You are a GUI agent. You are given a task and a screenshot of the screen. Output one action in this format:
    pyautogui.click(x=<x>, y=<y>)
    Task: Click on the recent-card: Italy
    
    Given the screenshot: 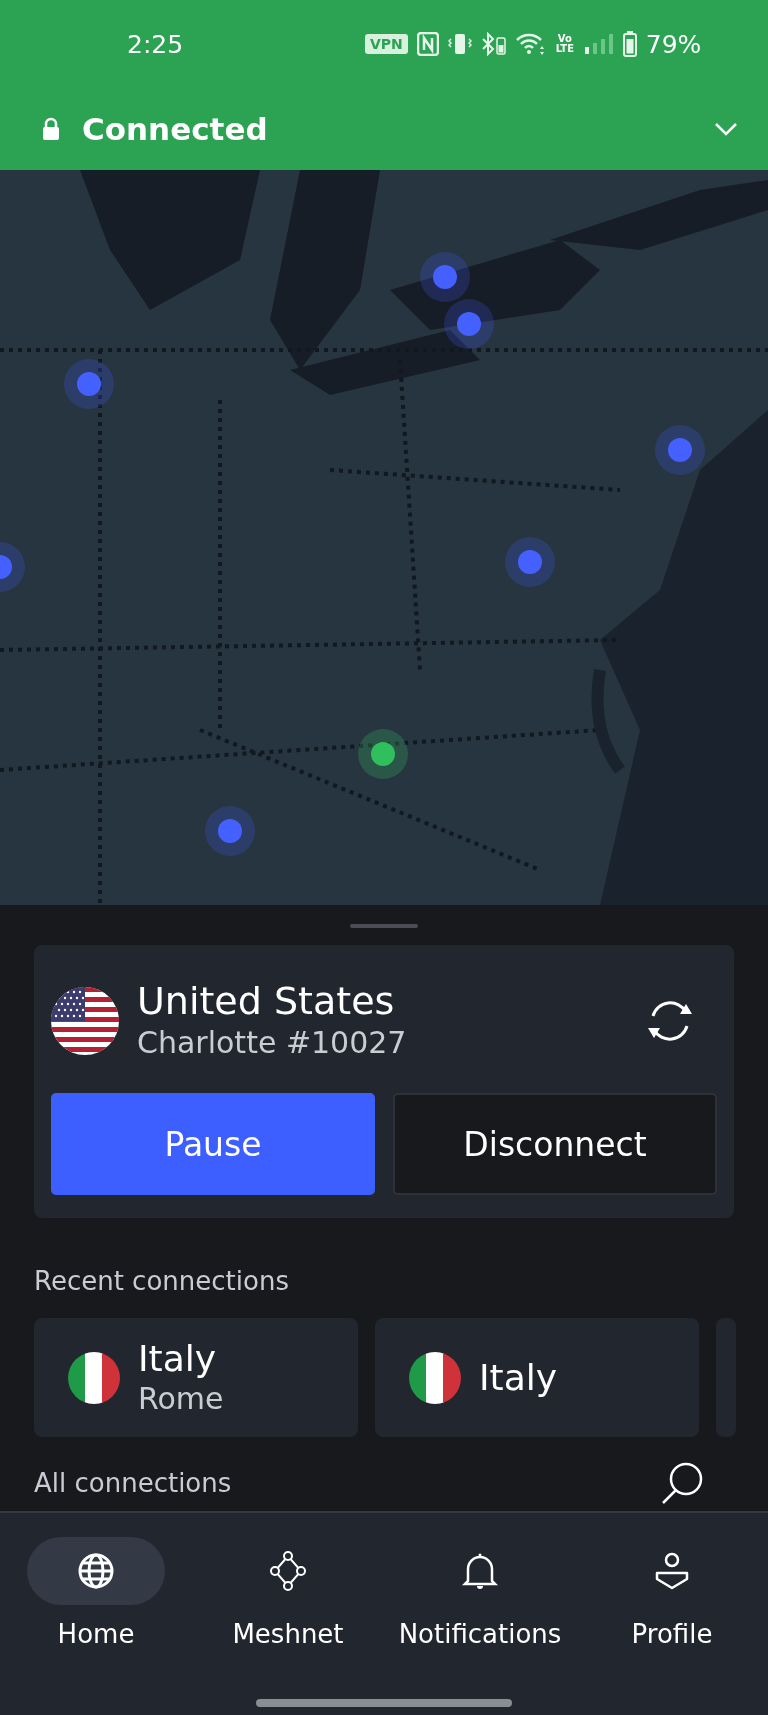 What is the action you would take?
    pyautogui.click(x=537, y=1377)
    